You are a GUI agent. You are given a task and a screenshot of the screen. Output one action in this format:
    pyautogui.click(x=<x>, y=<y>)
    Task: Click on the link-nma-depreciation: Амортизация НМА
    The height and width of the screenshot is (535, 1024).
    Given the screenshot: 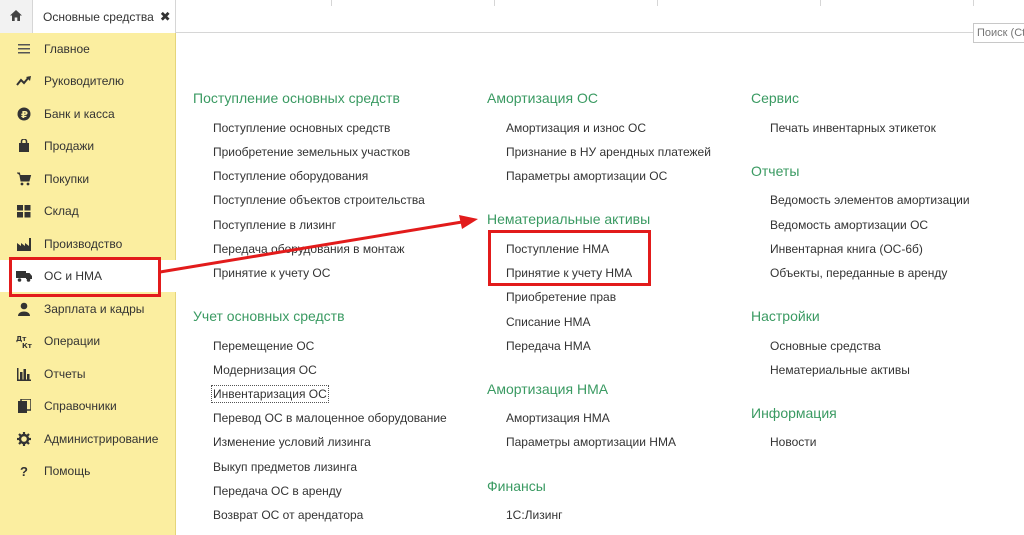 What is the action you would take?
    pyautogui.click(x=558, y=418)
    